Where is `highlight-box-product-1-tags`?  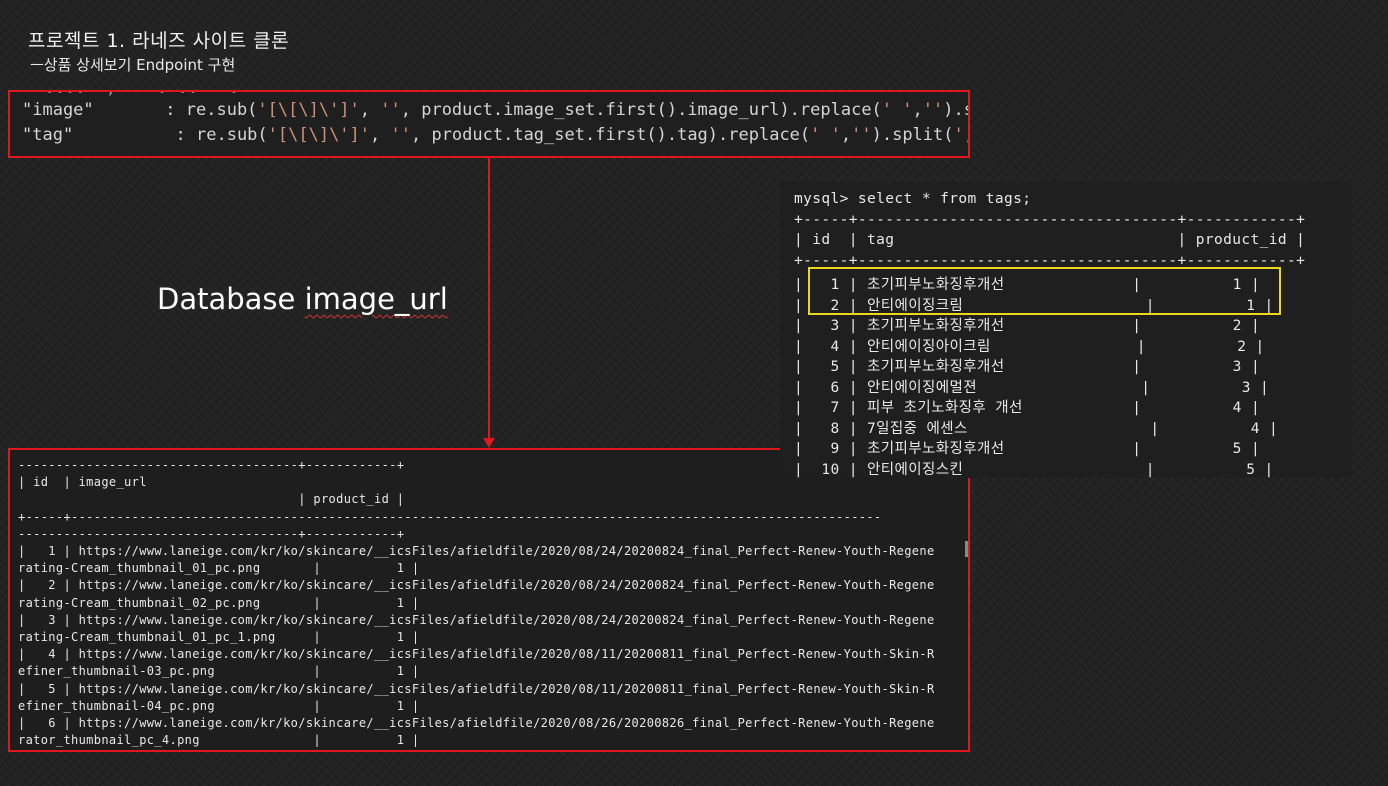 highlight-box-product-1-tags is located at coordinates (1044, 291).